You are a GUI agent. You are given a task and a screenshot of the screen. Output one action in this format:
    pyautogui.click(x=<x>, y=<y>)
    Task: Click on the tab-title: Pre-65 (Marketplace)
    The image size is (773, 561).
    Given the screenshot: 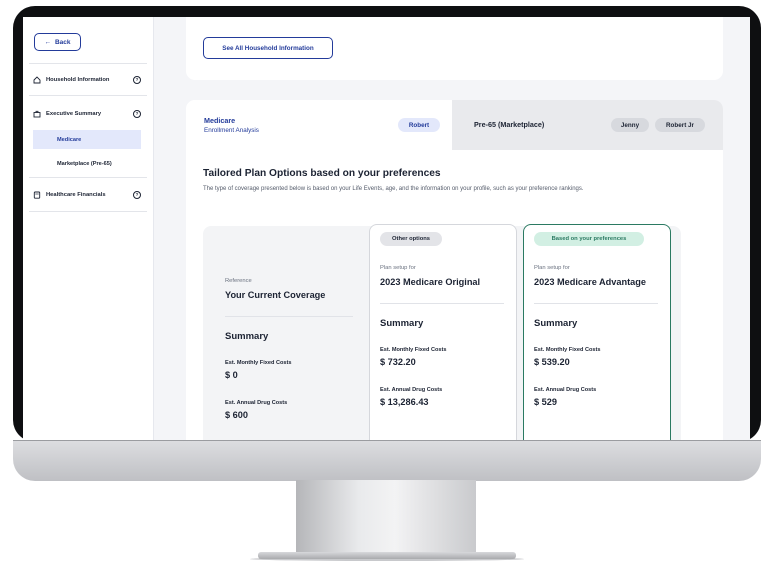 What is the action you would take?
    pyautogui.click(x=509, y=124)
    